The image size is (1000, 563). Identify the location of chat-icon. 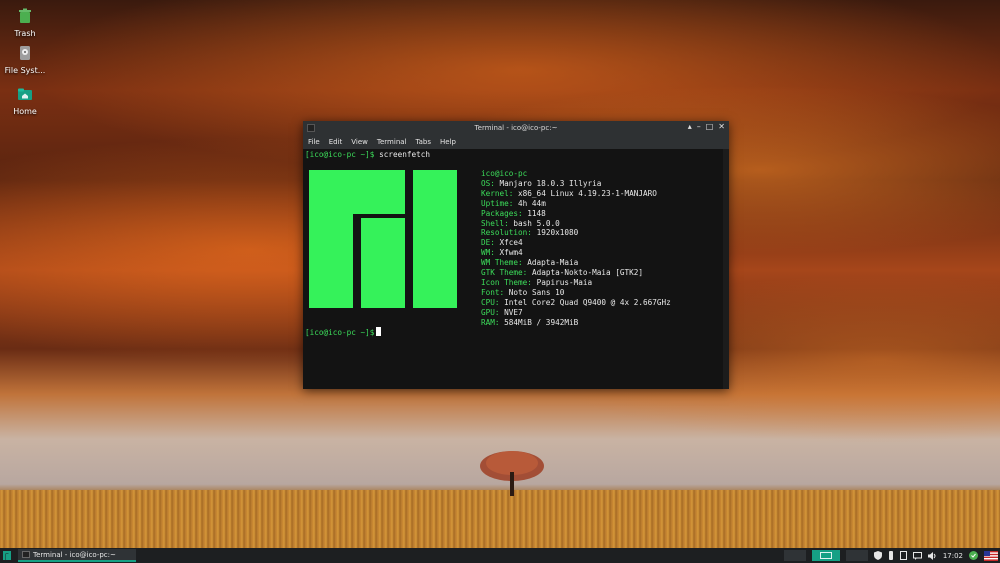
(917, 555).